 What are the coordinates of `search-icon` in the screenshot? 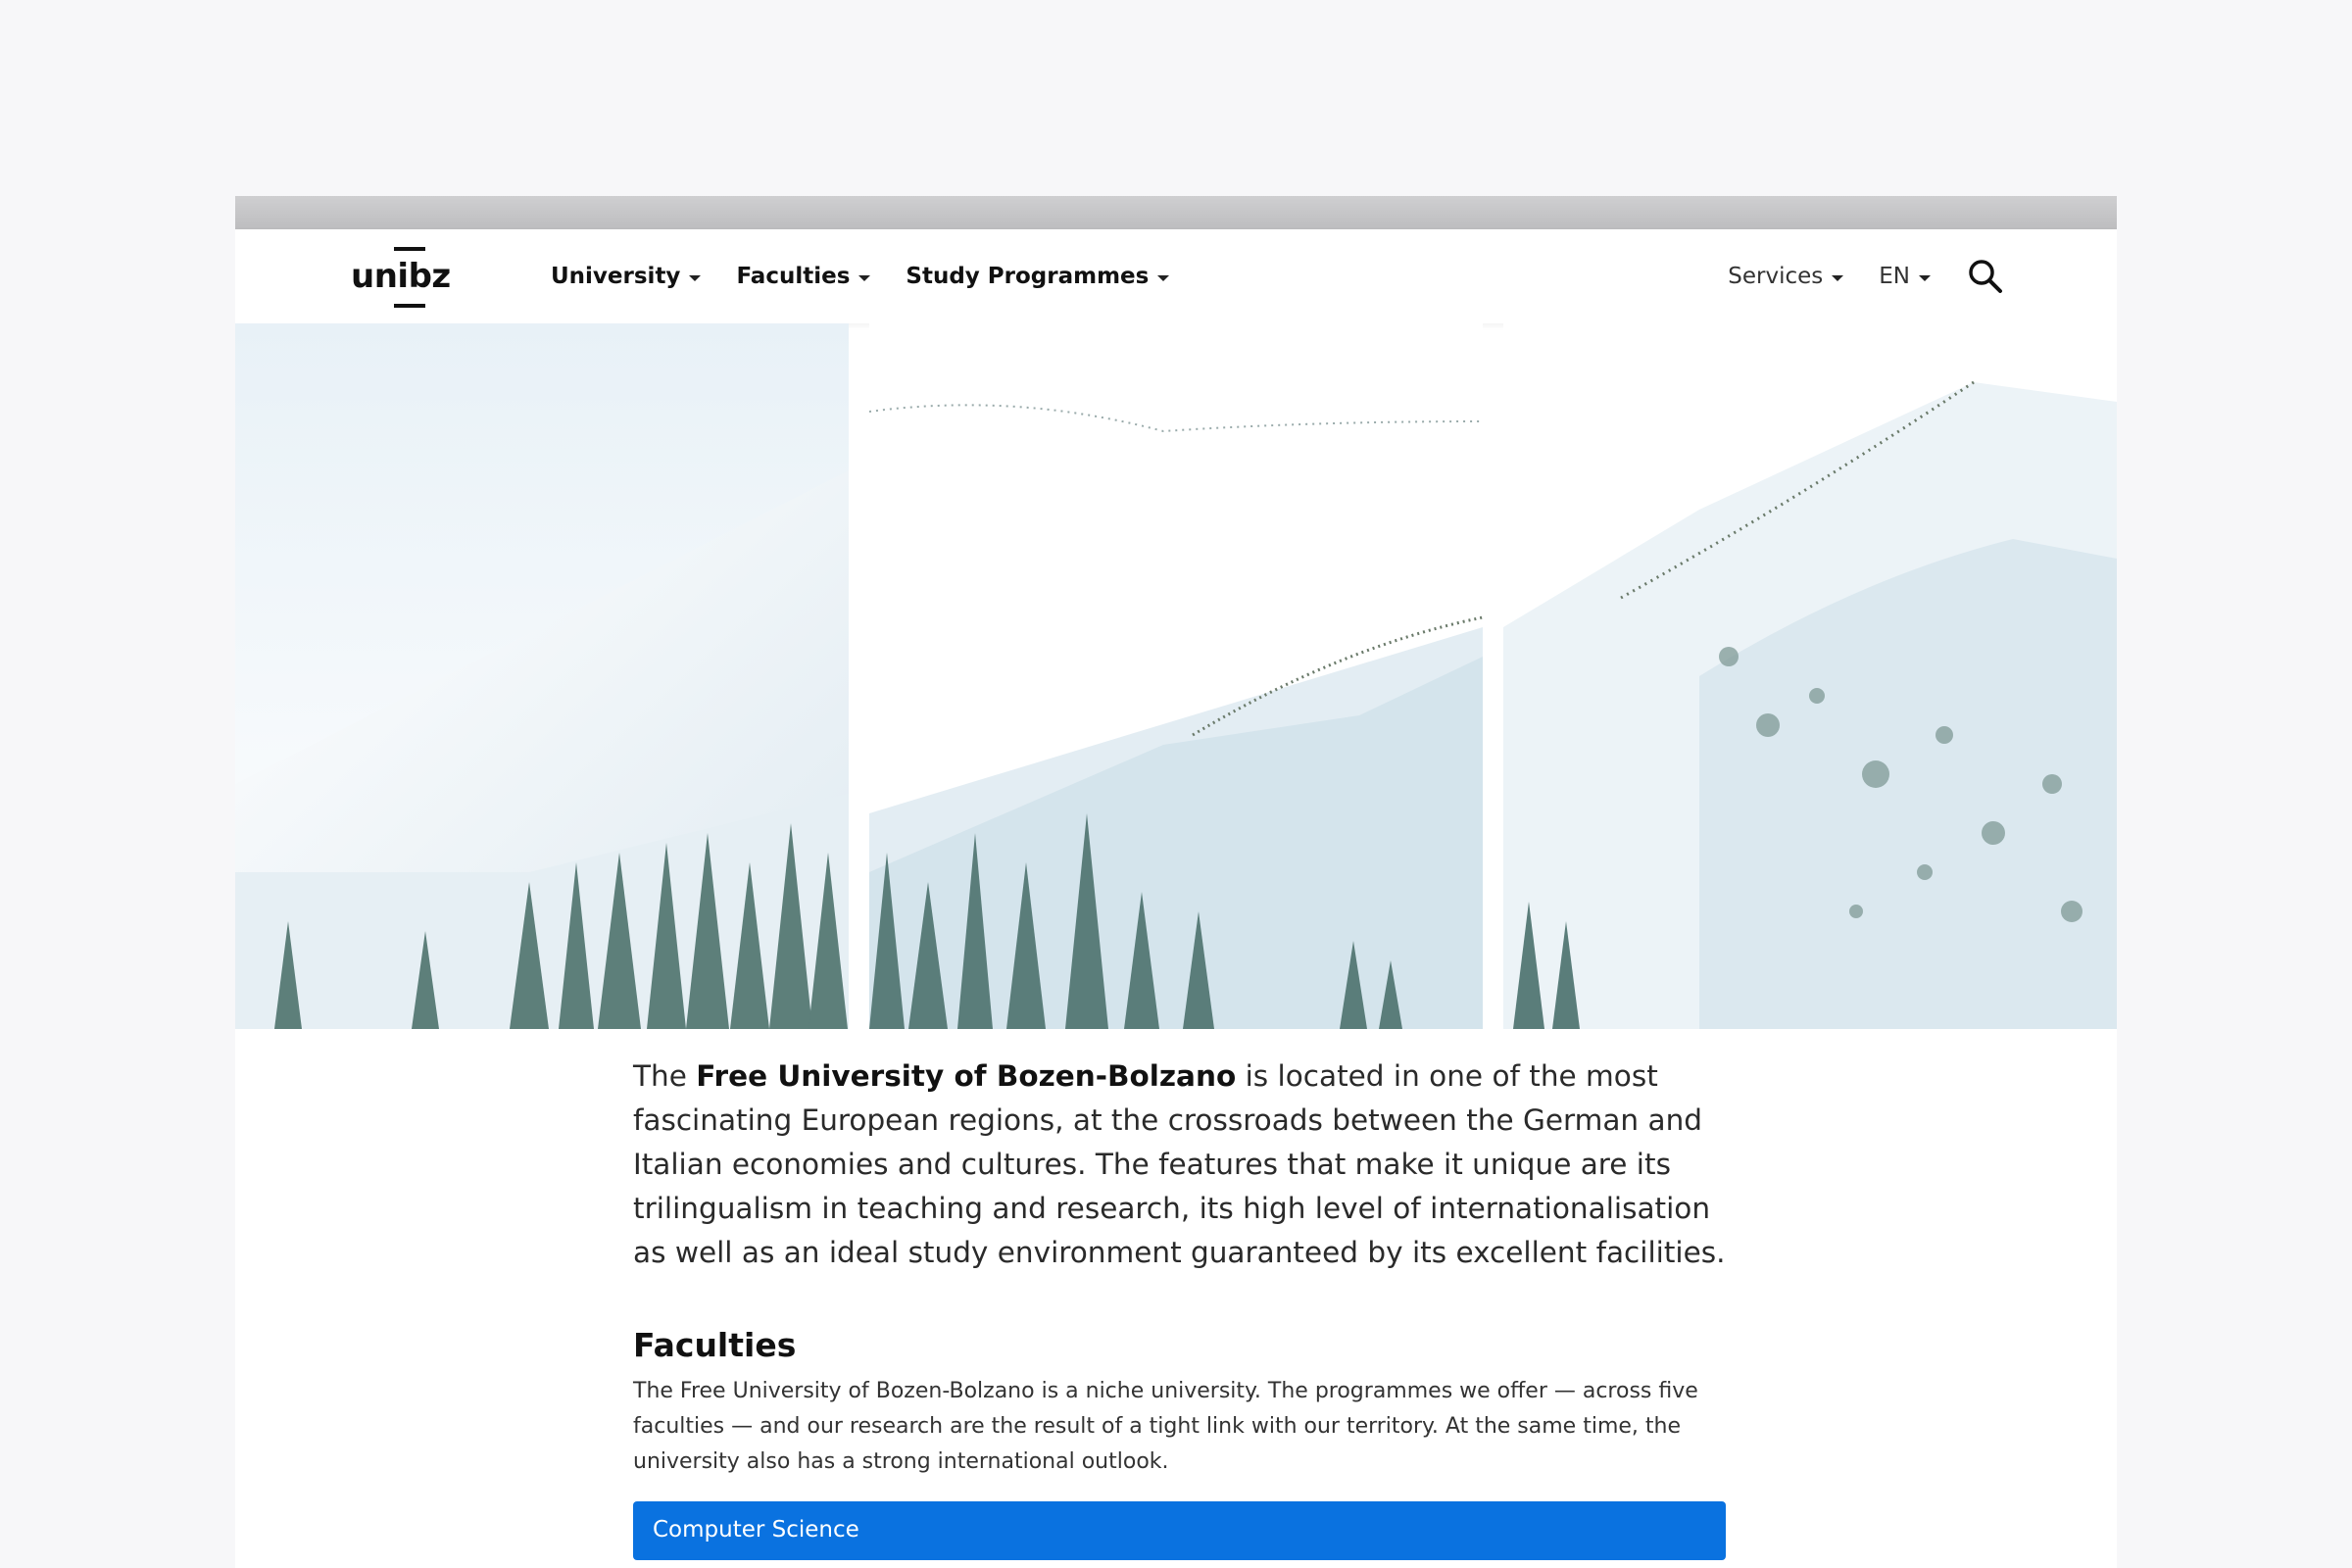 It's located at (1985, 276).